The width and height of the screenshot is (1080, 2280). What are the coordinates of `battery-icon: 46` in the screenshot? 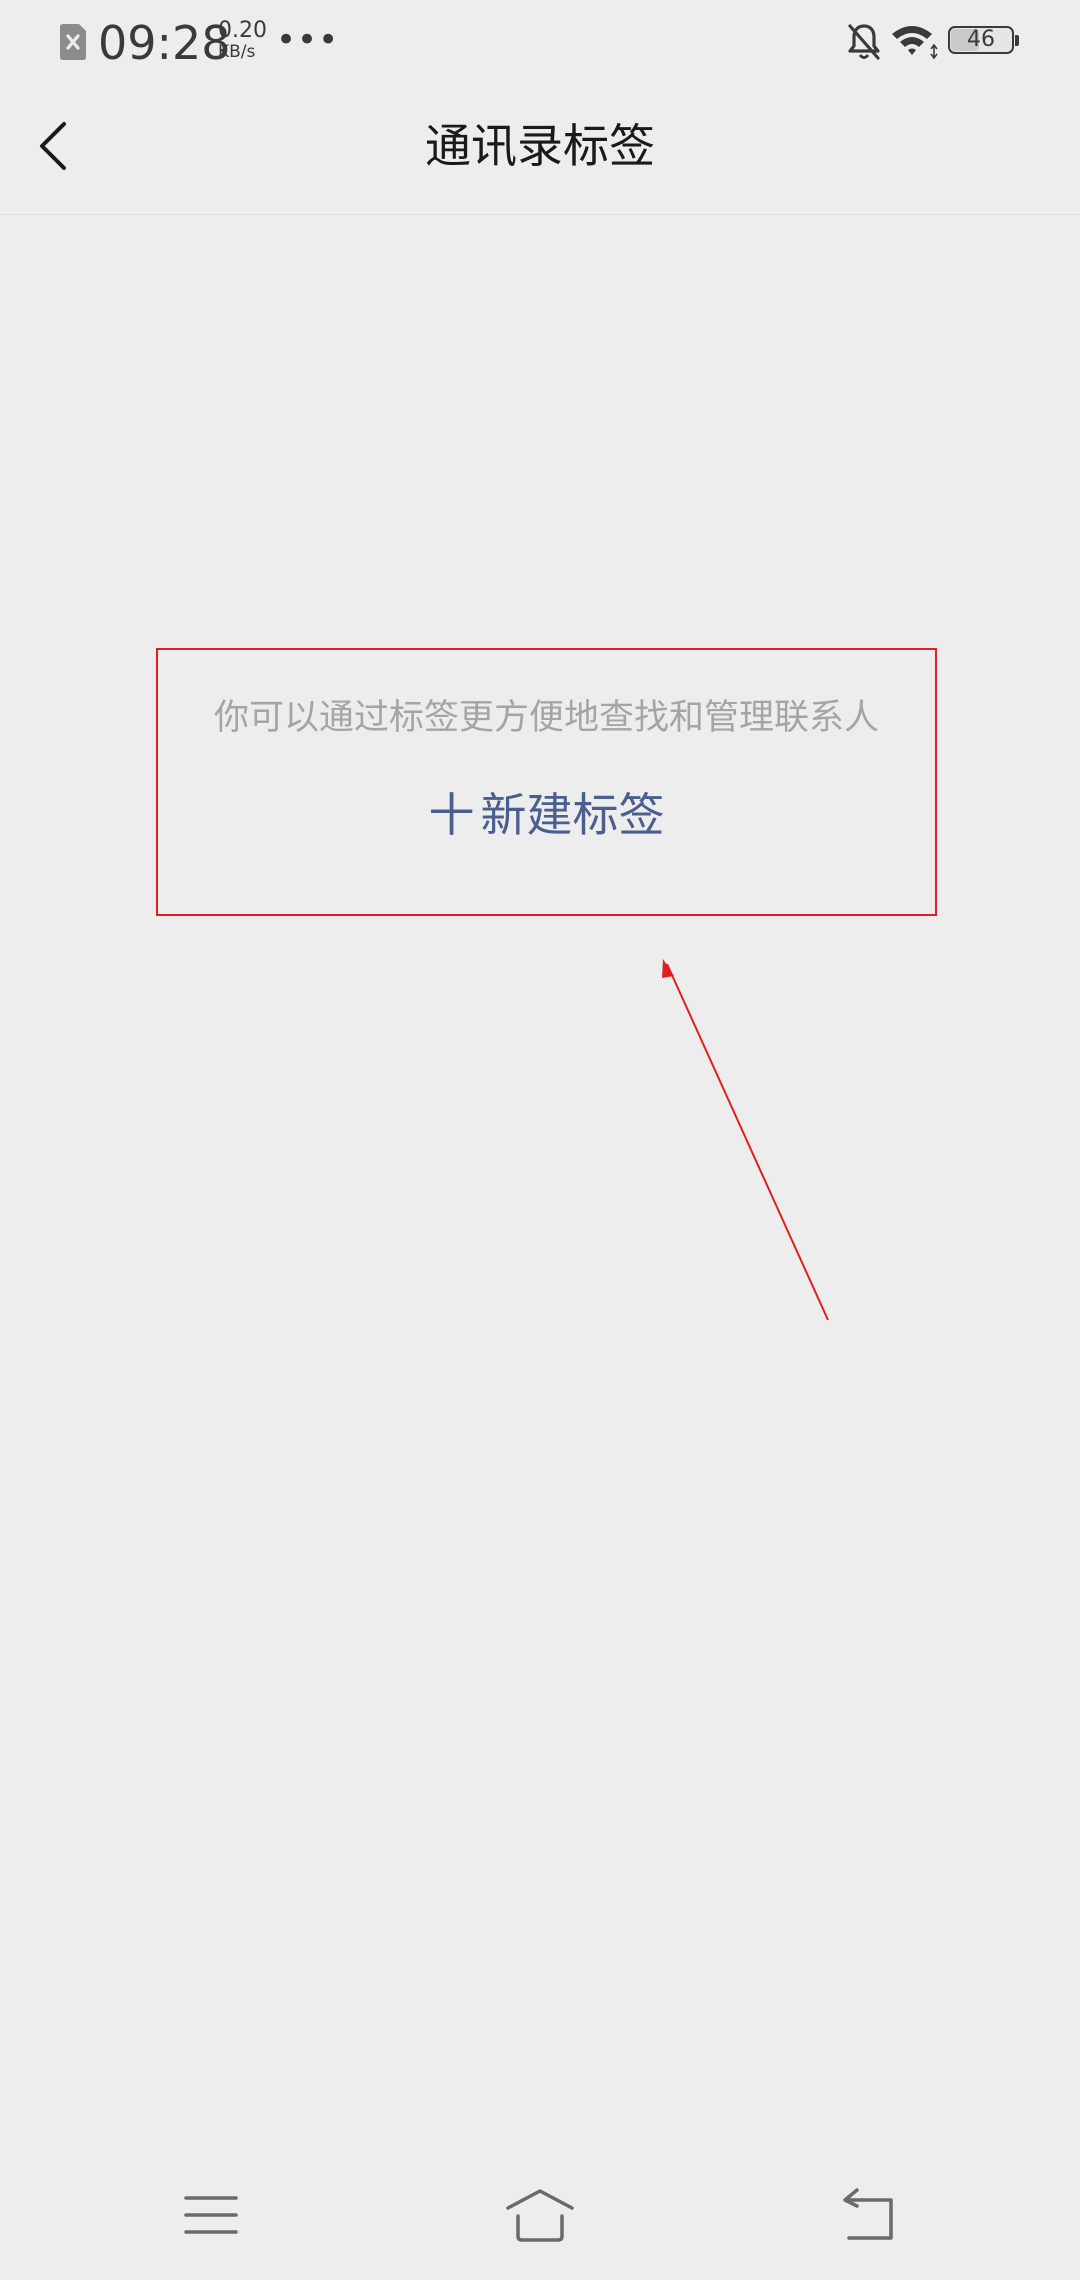 It's located at (984, 42).